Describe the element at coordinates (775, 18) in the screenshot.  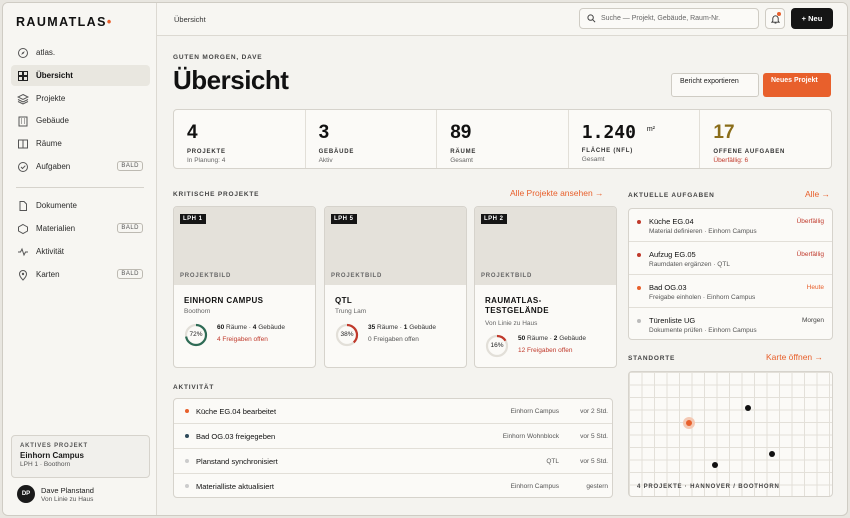
I see `notifications-button` at that location.